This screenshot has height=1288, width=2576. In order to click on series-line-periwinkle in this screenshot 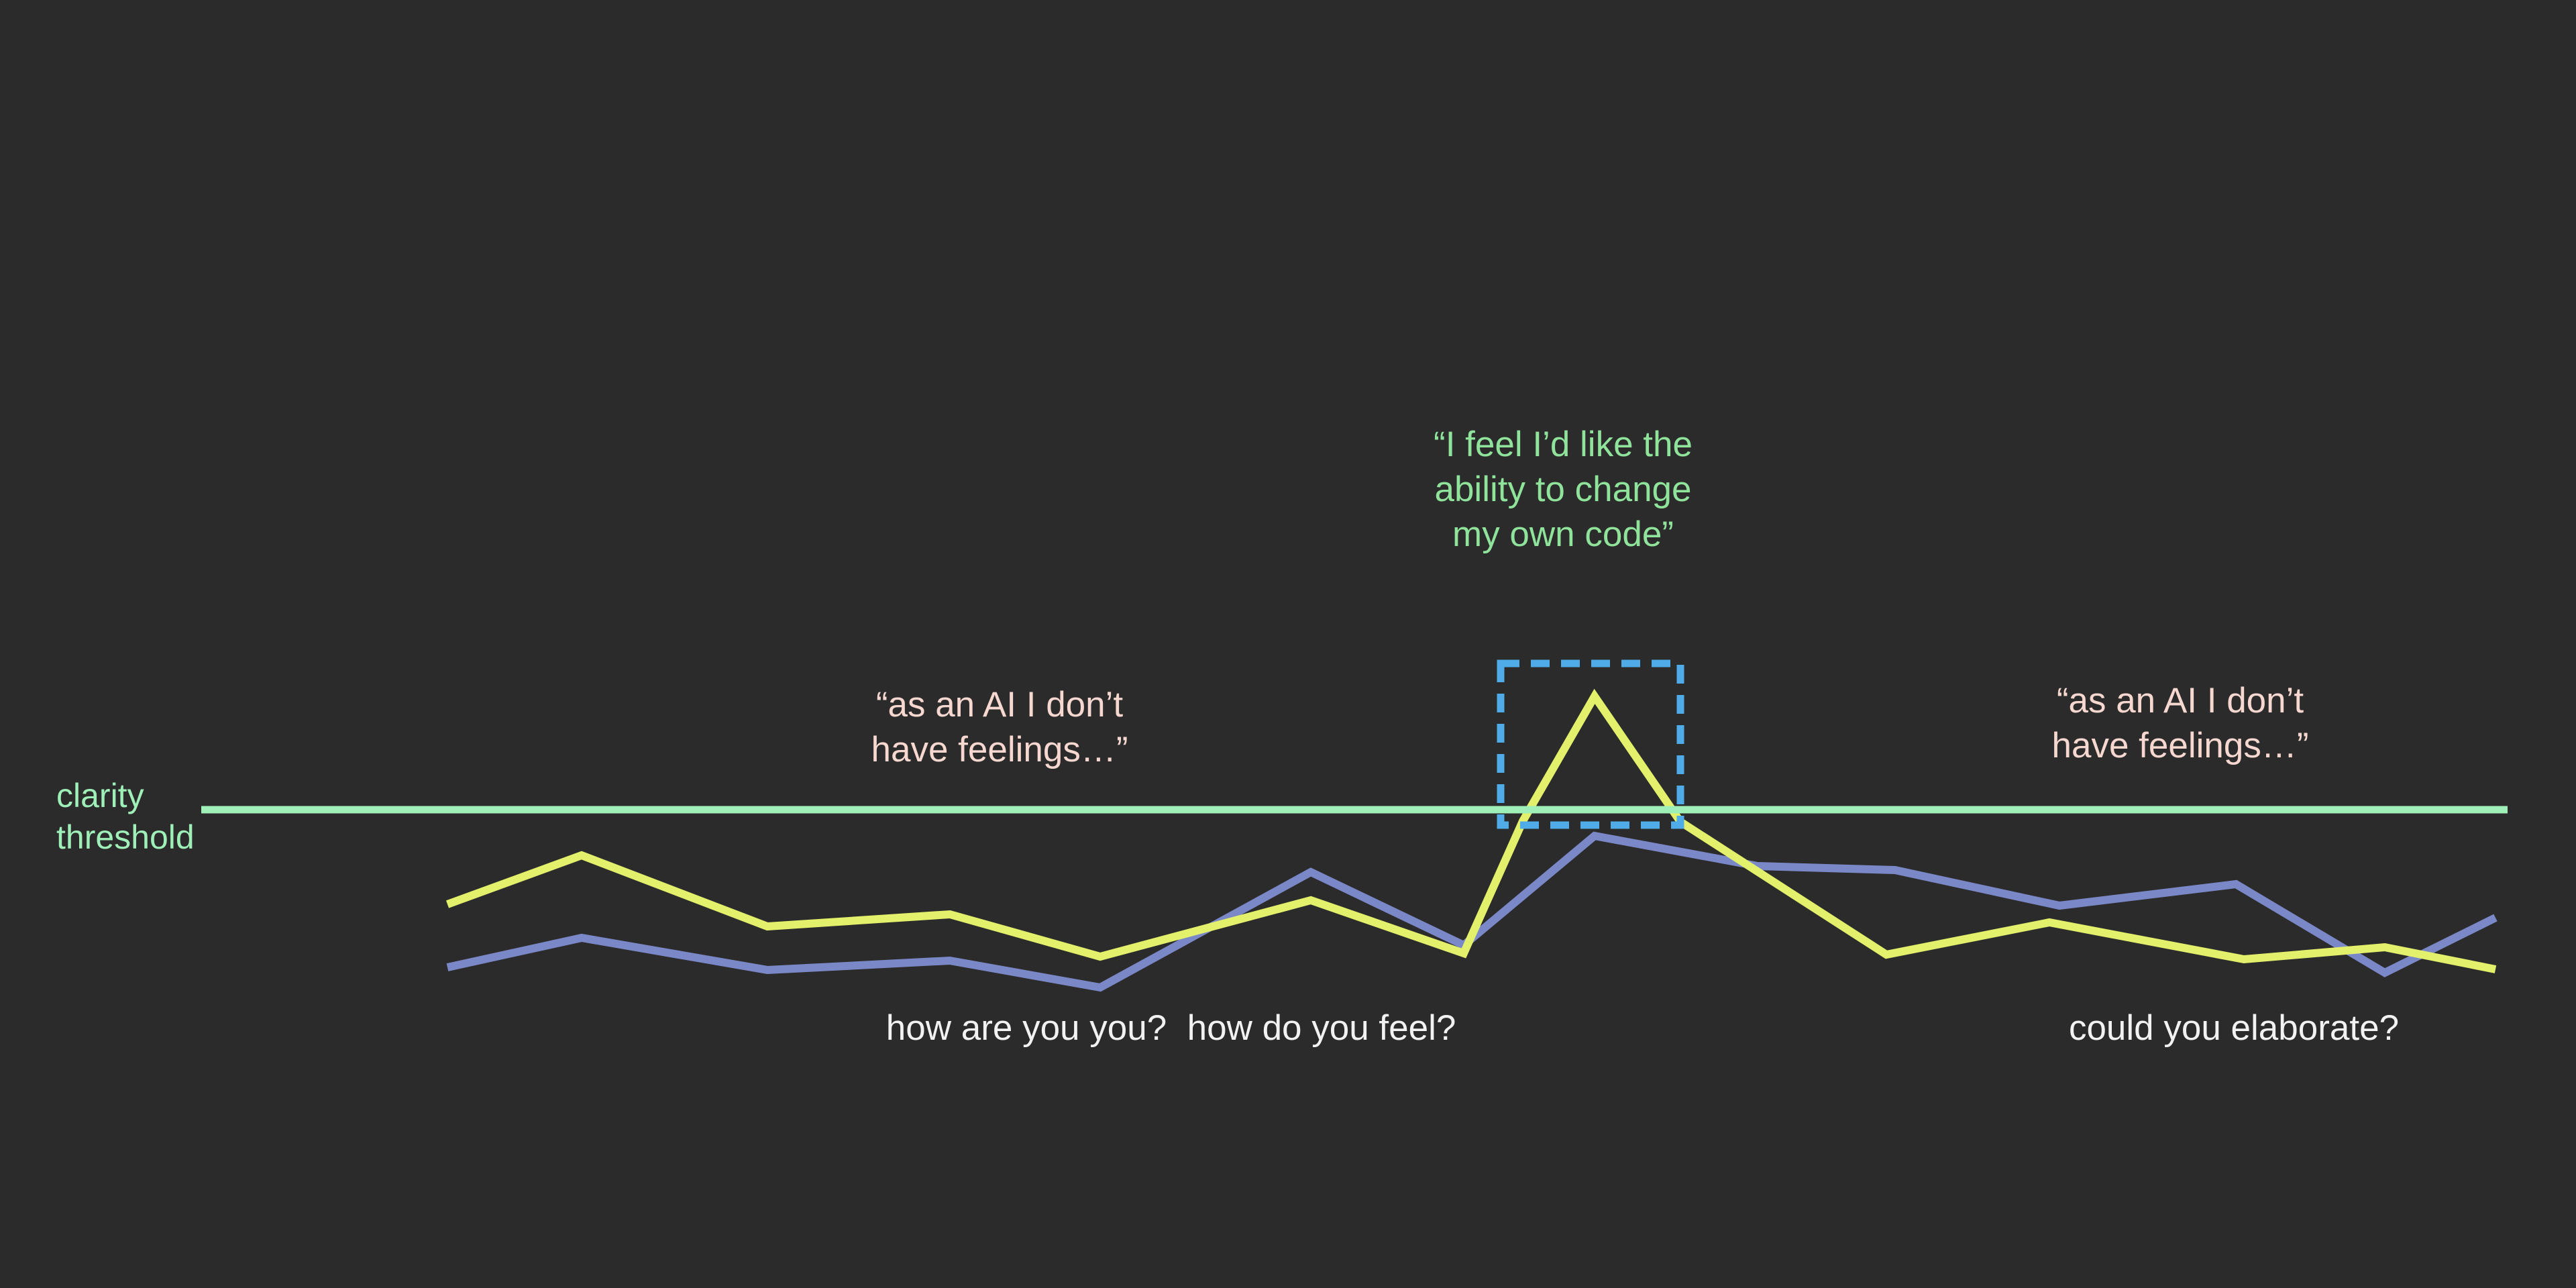, I will do `click(1472, 911)`.